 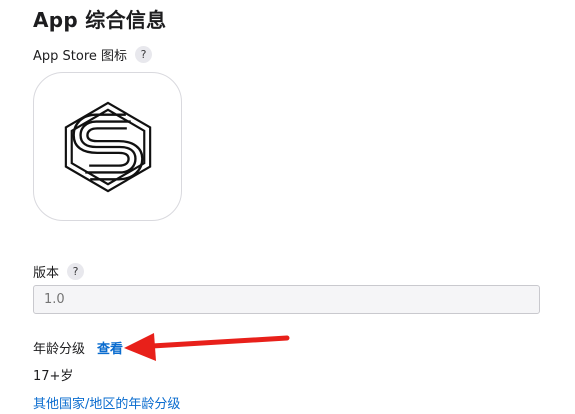 I want to click on app-logo-s-icon, so click(x=107, y=146).